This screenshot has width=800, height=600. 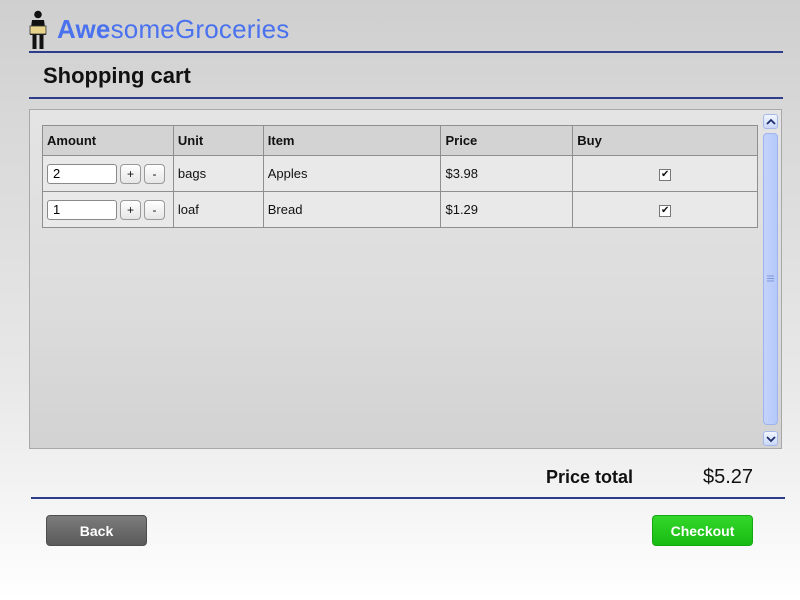 What do you see at coordinates (38, 29) in the screenshot?
I see `grocery-person-icon` at bounding box center [38, 29].